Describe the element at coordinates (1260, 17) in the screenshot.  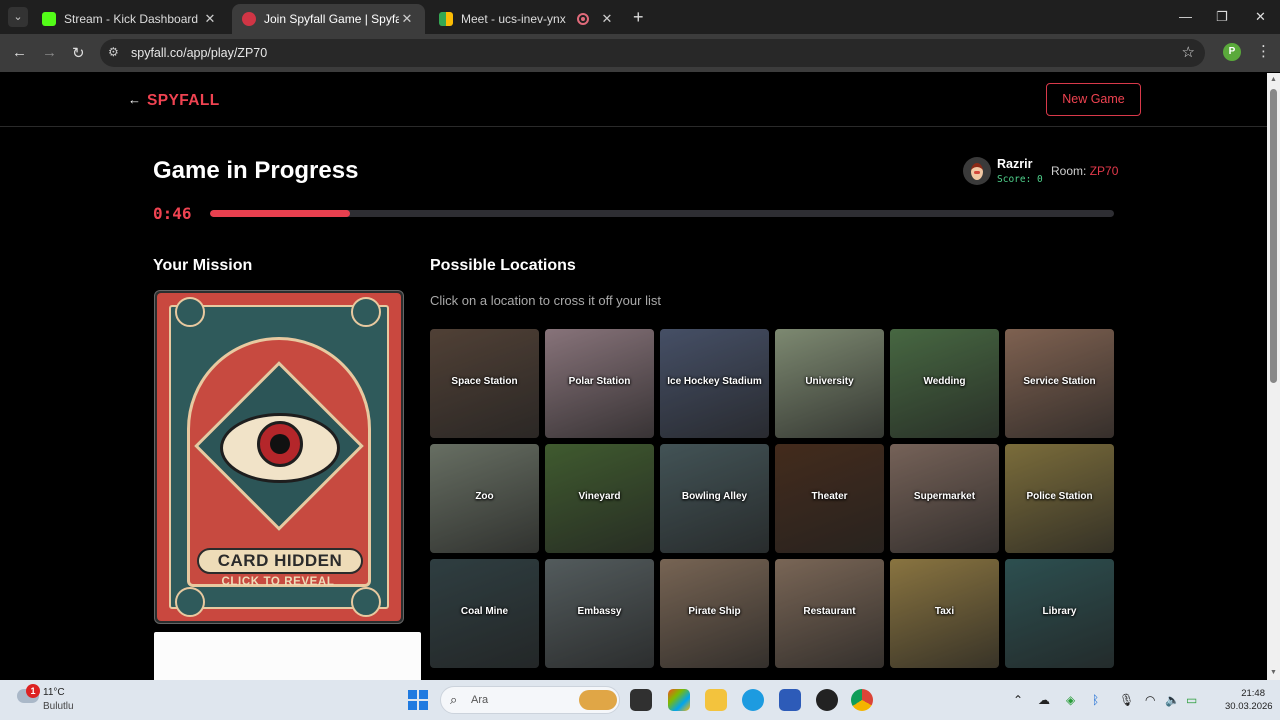
I see `window-close-icon: ✕` at that location.